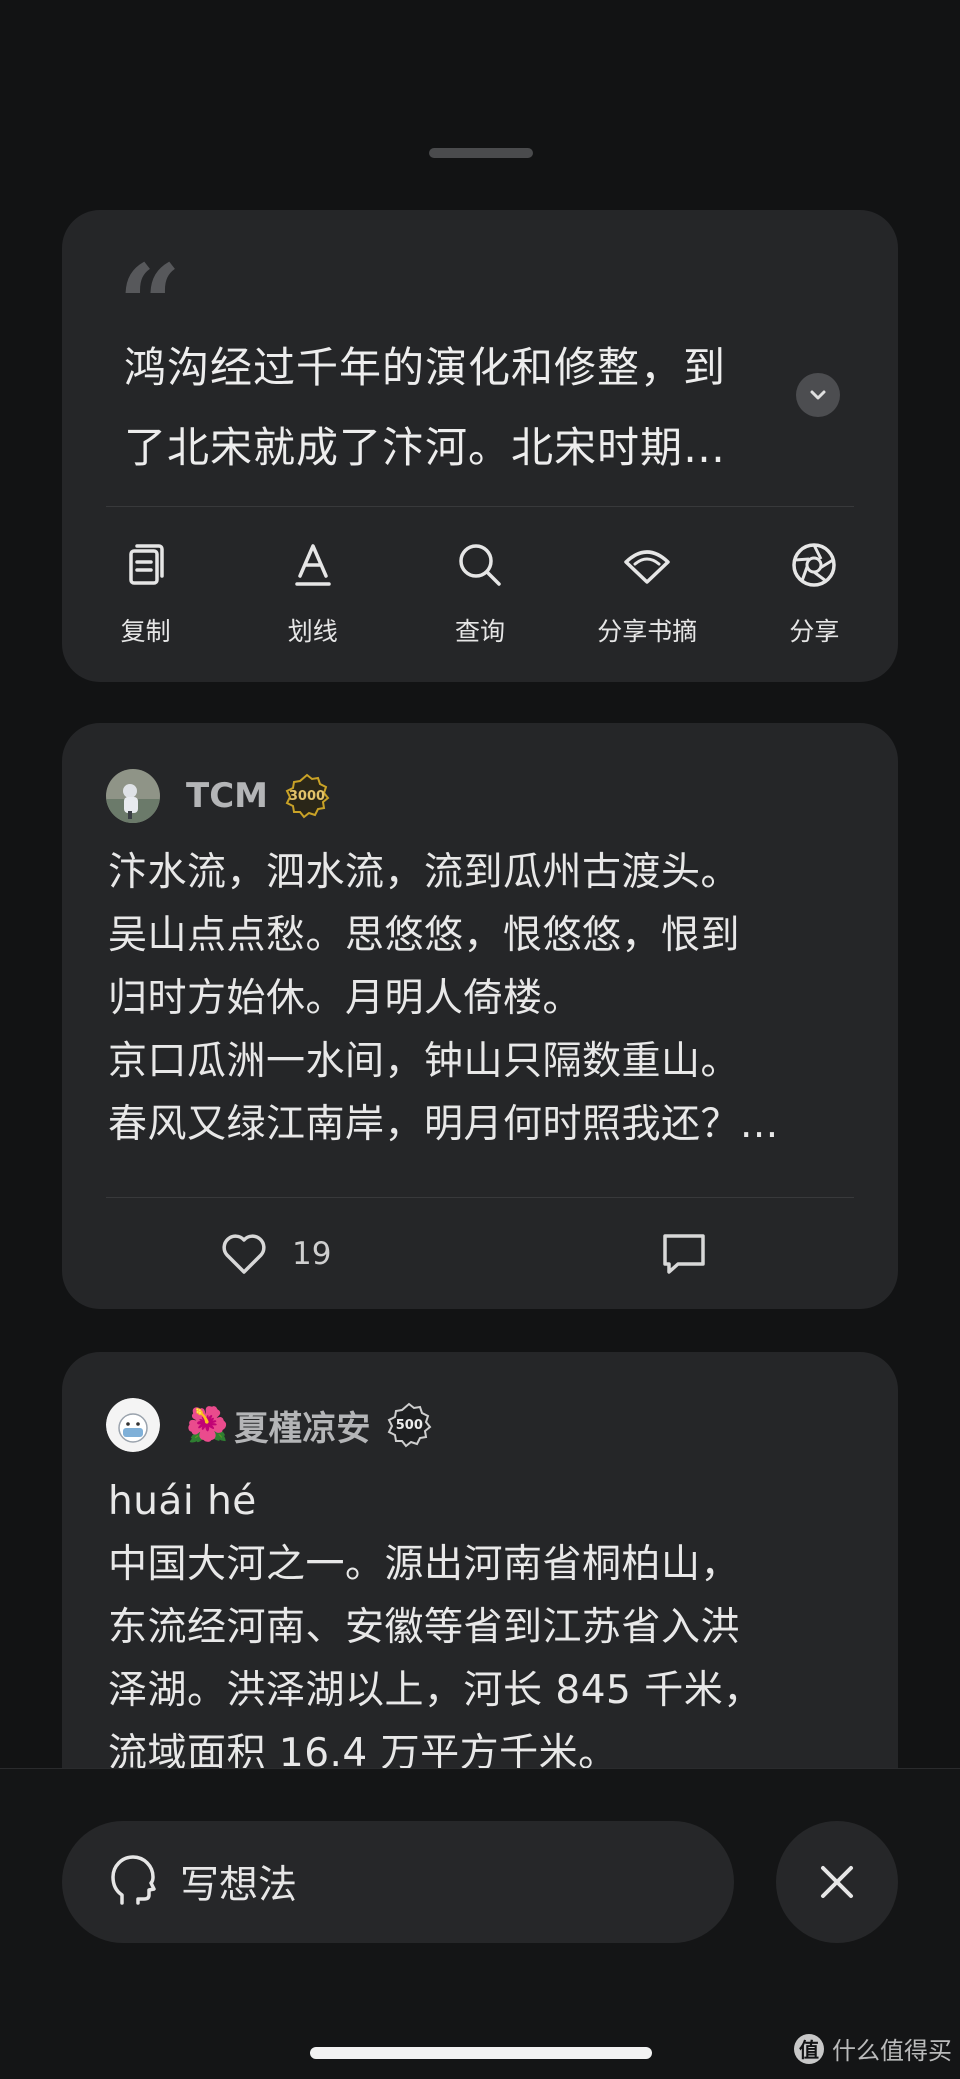 This screenshot has width=960, height=2079. I want to click on close-button, so click(837, 1882).